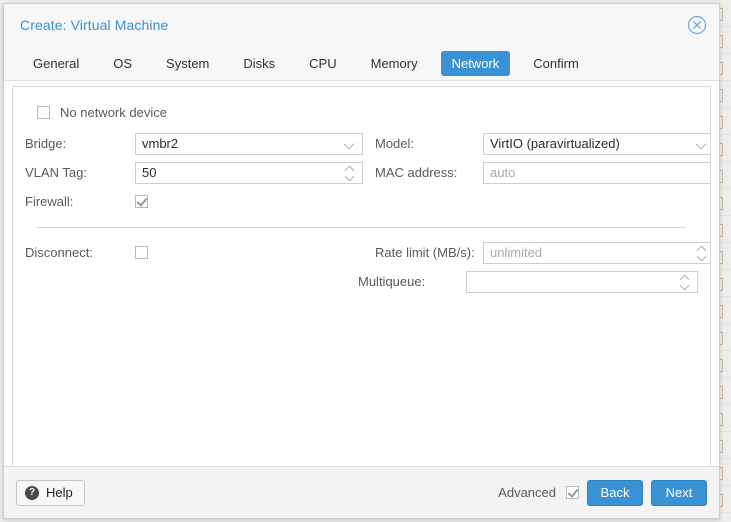 The image size is (731, 522). I want to click on dialog-title: Create: Virtual Machine, so click(94, 25).